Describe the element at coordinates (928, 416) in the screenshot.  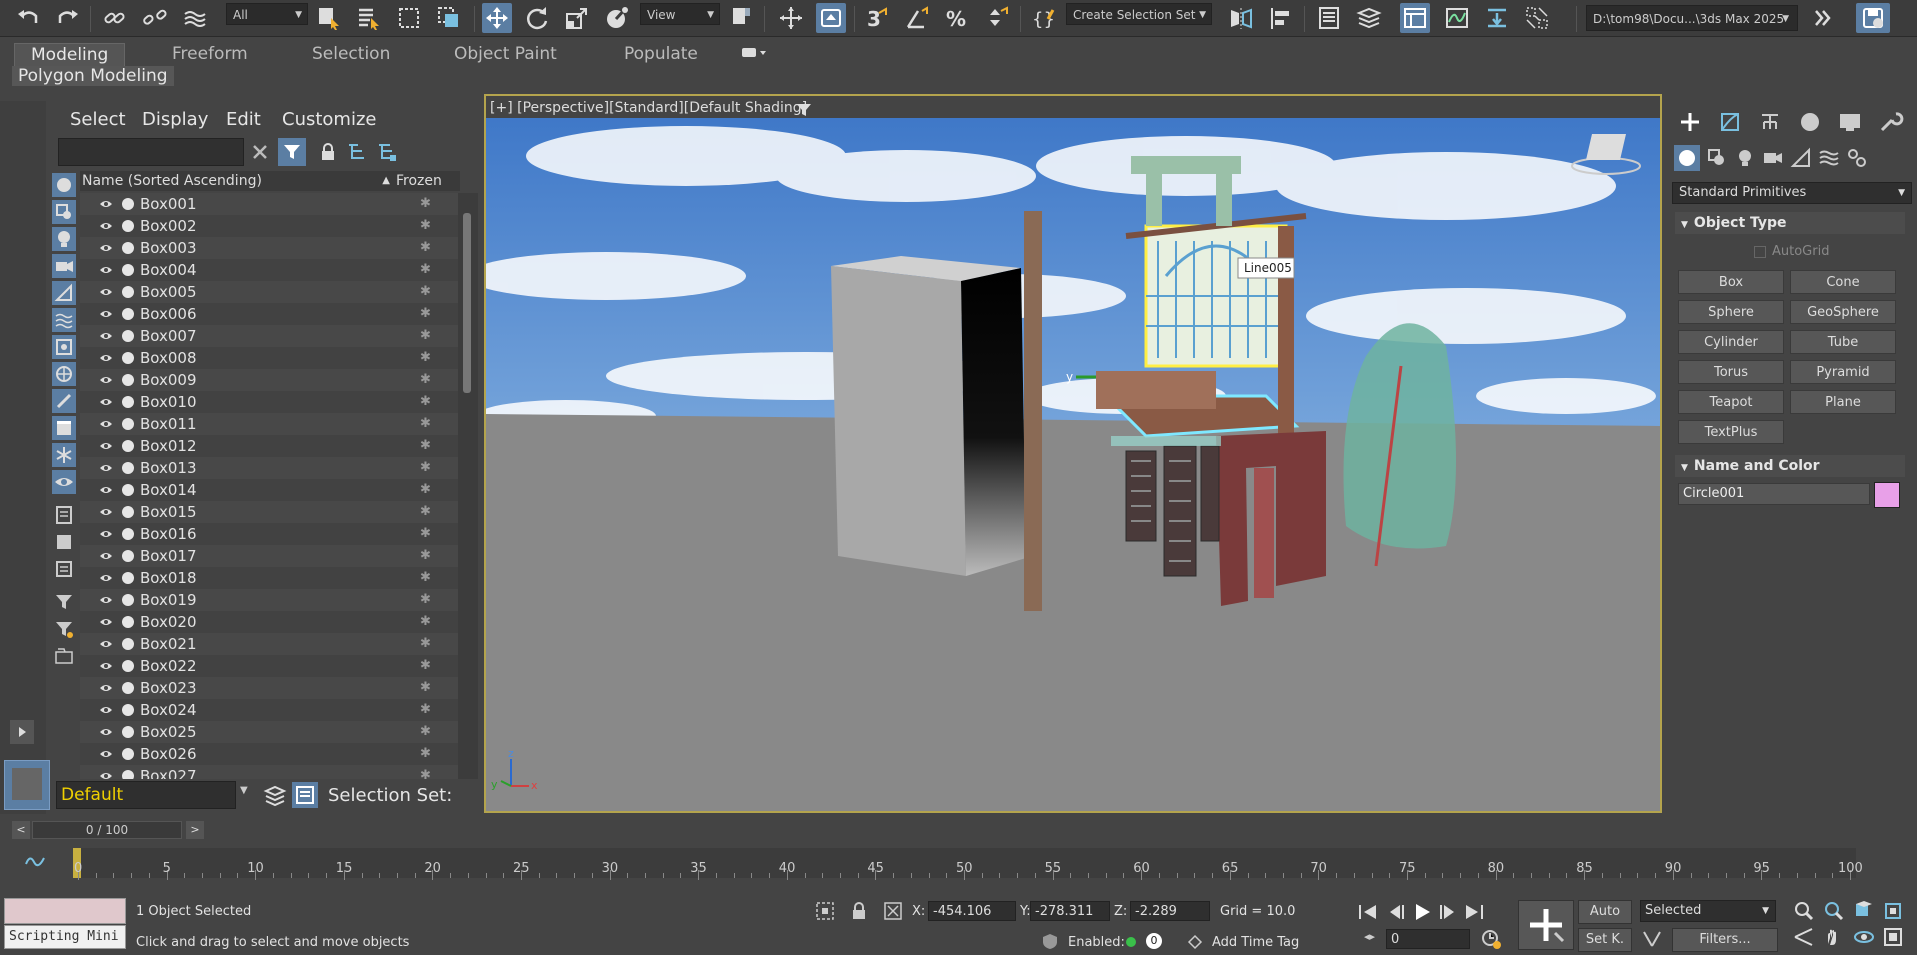
I see `building-box` at that location.